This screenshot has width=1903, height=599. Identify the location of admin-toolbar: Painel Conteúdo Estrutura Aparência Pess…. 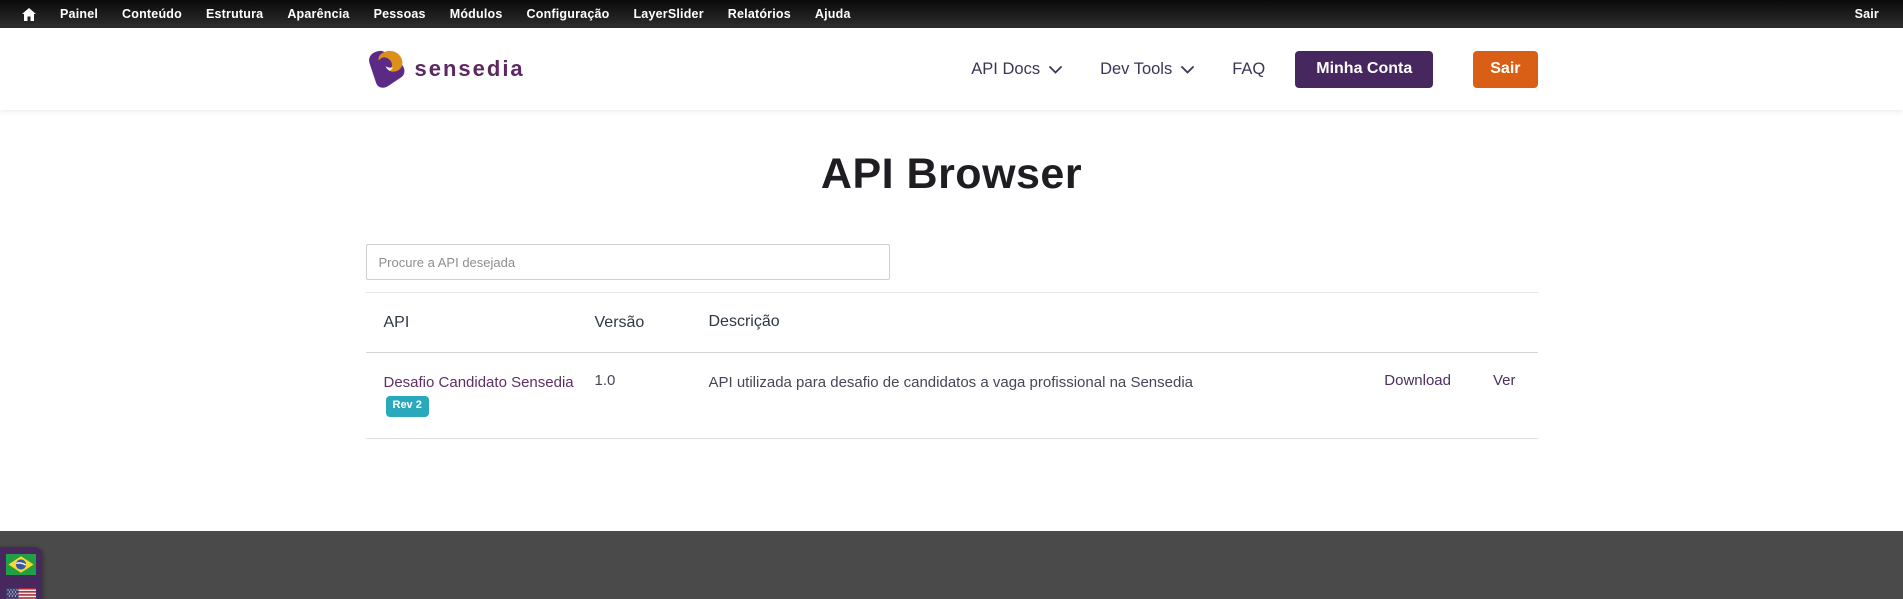
(951, 14).